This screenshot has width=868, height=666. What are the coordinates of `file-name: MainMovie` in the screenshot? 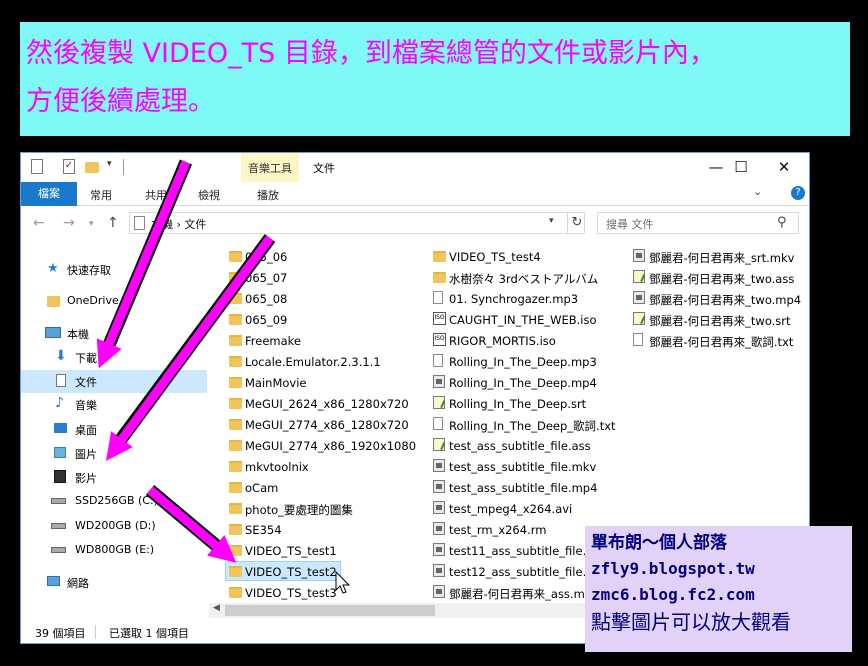 It's located at (276, 383).